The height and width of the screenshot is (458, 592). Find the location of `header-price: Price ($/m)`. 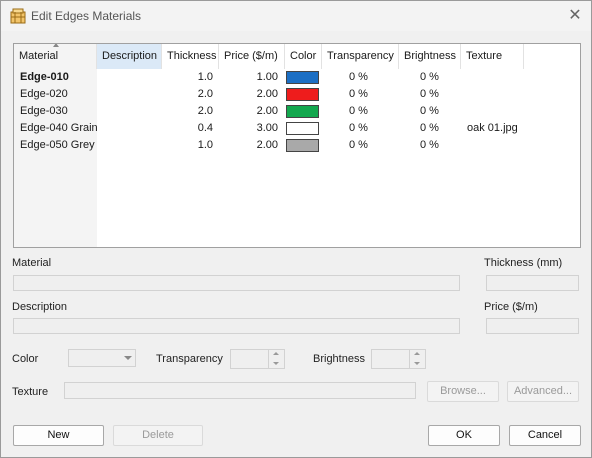

header-price: Price ($/m) is located at coordinates (252, 56).